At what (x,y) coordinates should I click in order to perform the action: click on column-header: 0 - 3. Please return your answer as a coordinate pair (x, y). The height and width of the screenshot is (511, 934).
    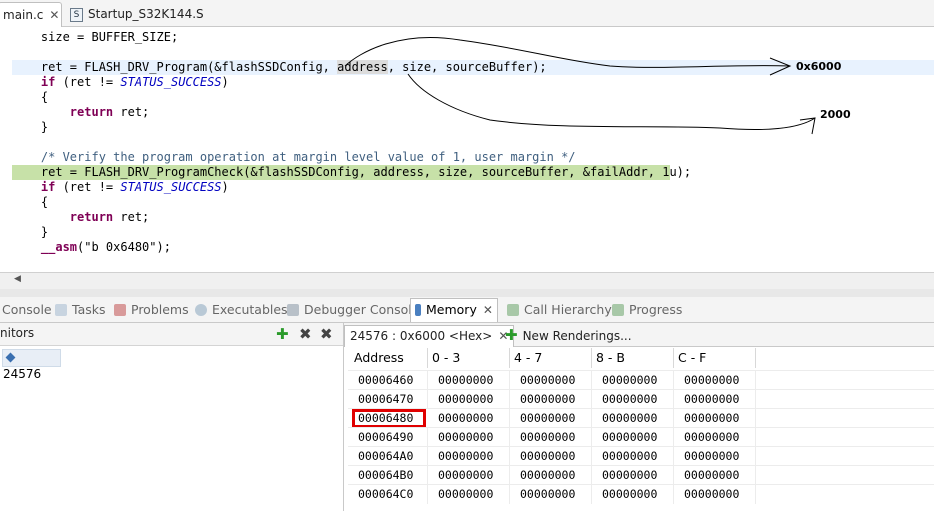
    Looking at the image, I should click on (469, 358).